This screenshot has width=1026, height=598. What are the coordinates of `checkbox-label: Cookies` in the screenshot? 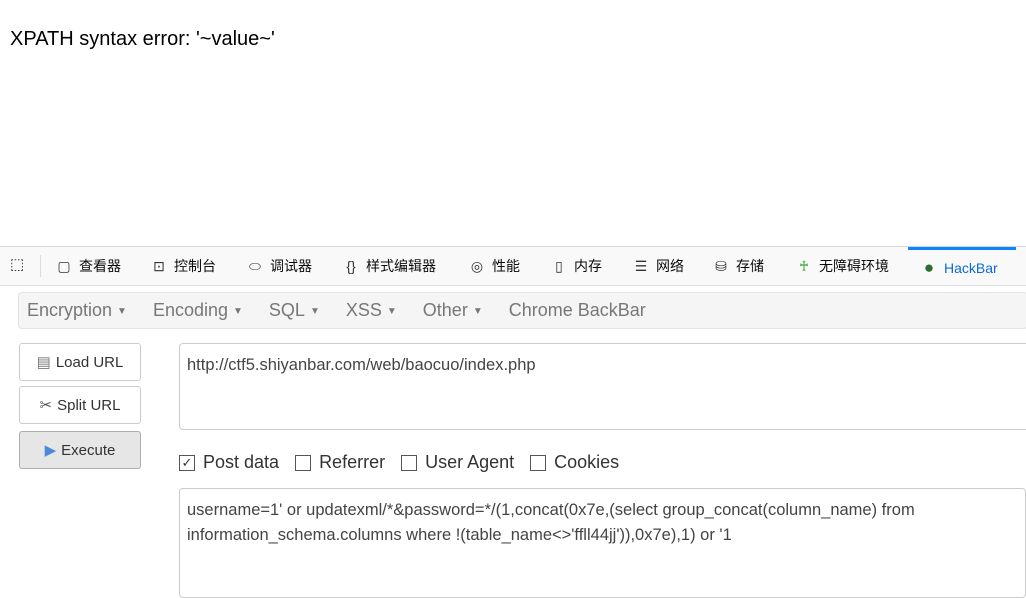 It's located at (587, 462).